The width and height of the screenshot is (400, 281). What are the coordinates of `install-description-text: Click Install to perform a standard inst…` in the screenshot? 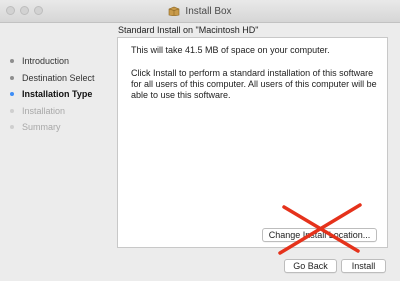 It's located at (254, 84).